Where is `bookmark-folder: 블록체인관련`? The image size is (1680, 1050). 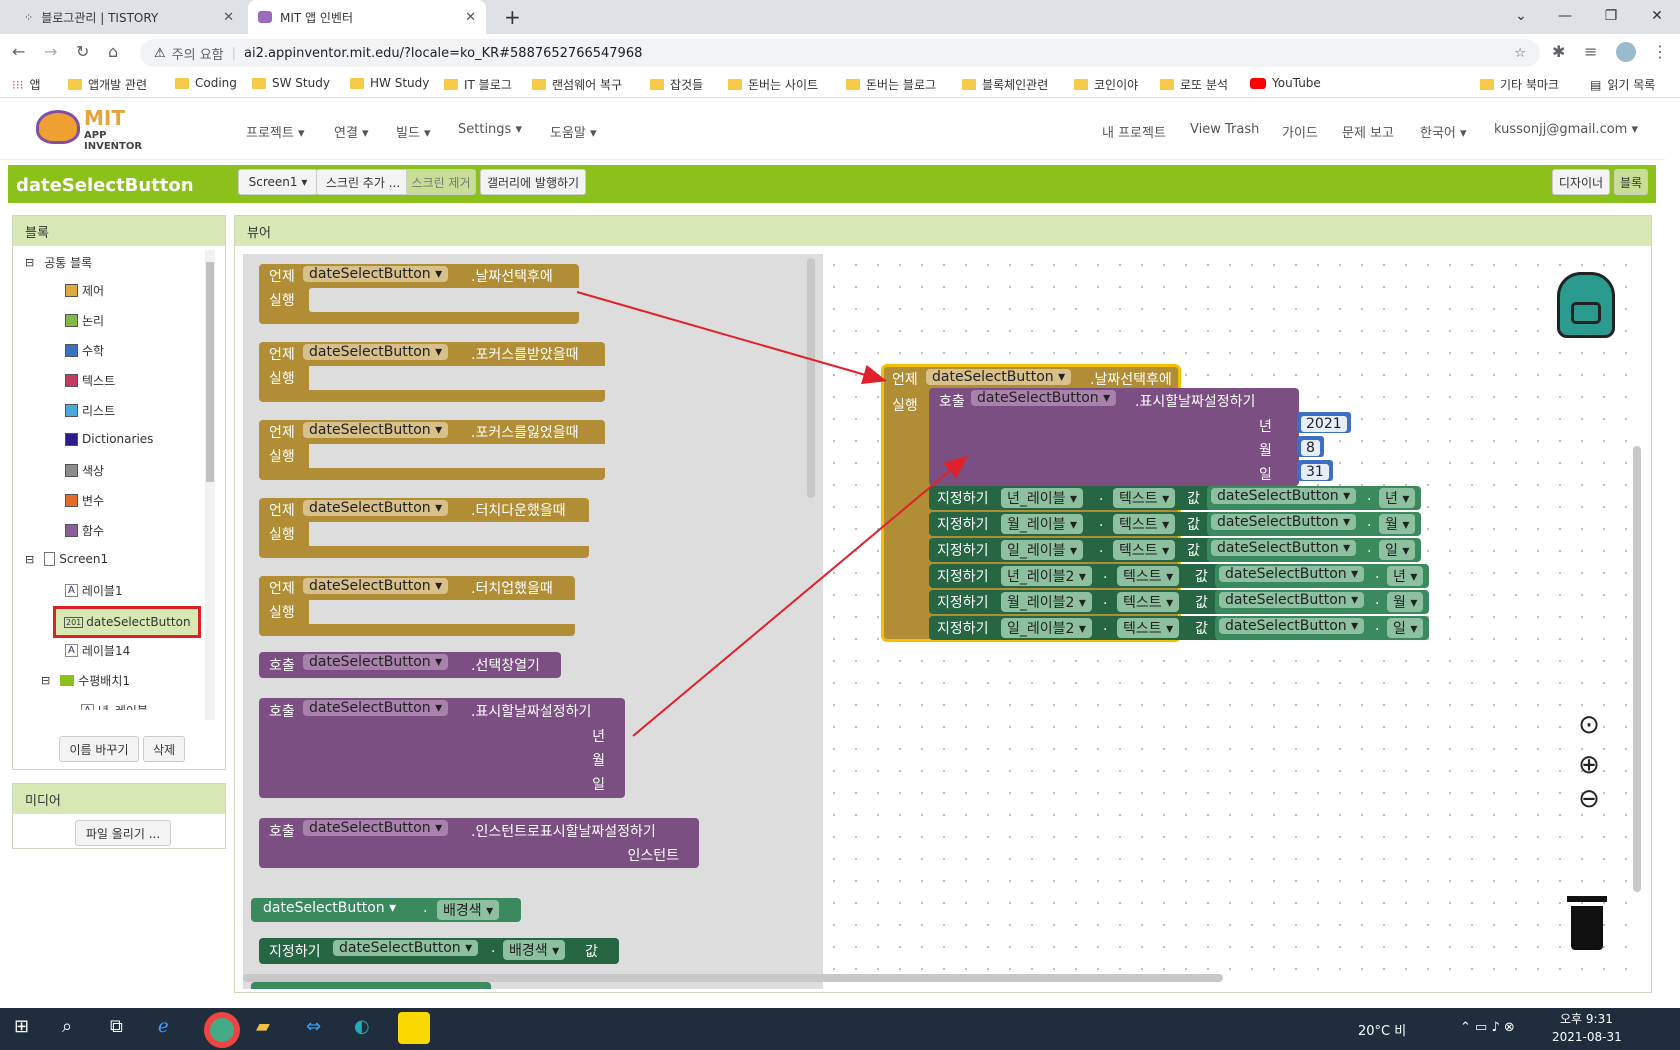 bookmark-folder: 블록체인관련 is located at coordinates (1005, 84).